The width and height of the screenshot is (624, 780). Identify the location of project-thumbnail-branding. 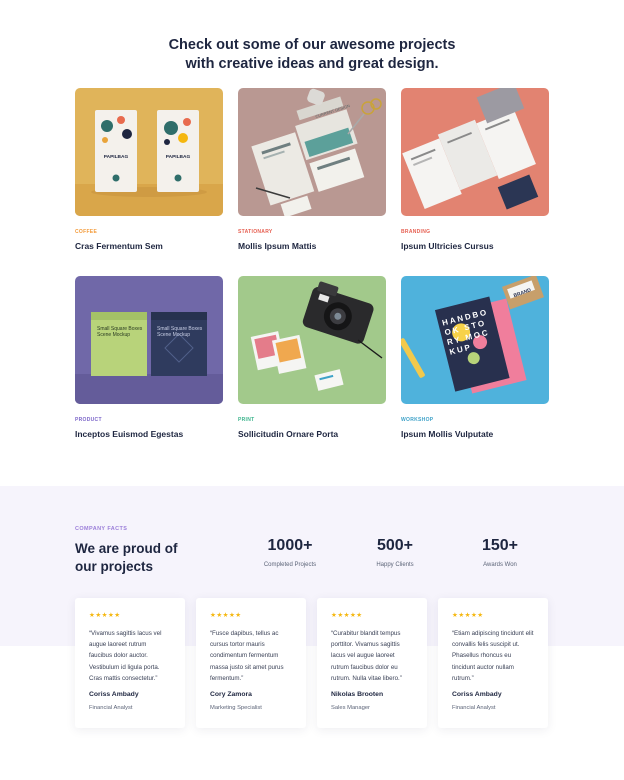
(475, 152).